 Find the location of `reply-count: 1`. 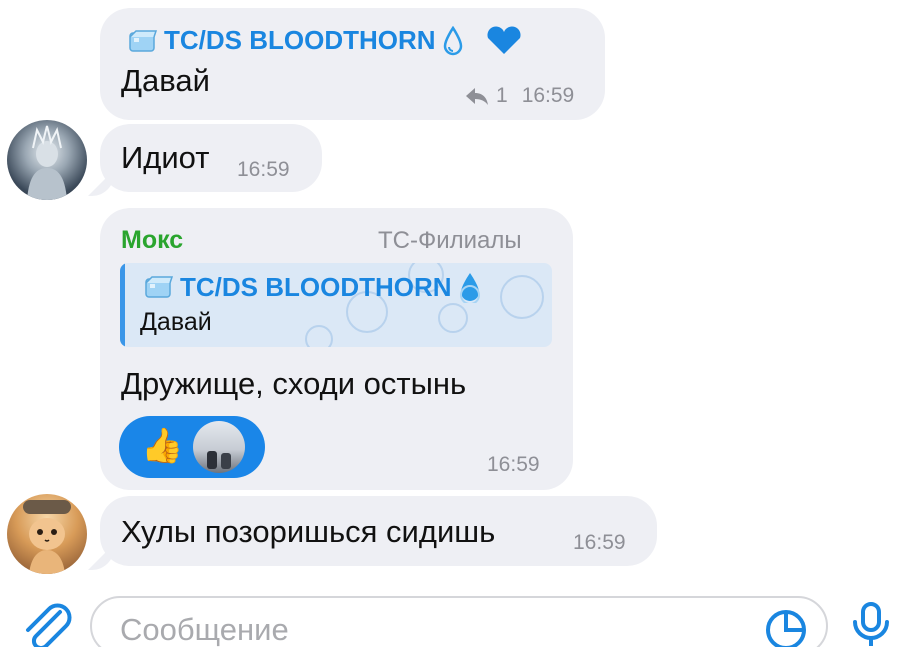

reply-count: 1 is located at coordinates (502, 95).